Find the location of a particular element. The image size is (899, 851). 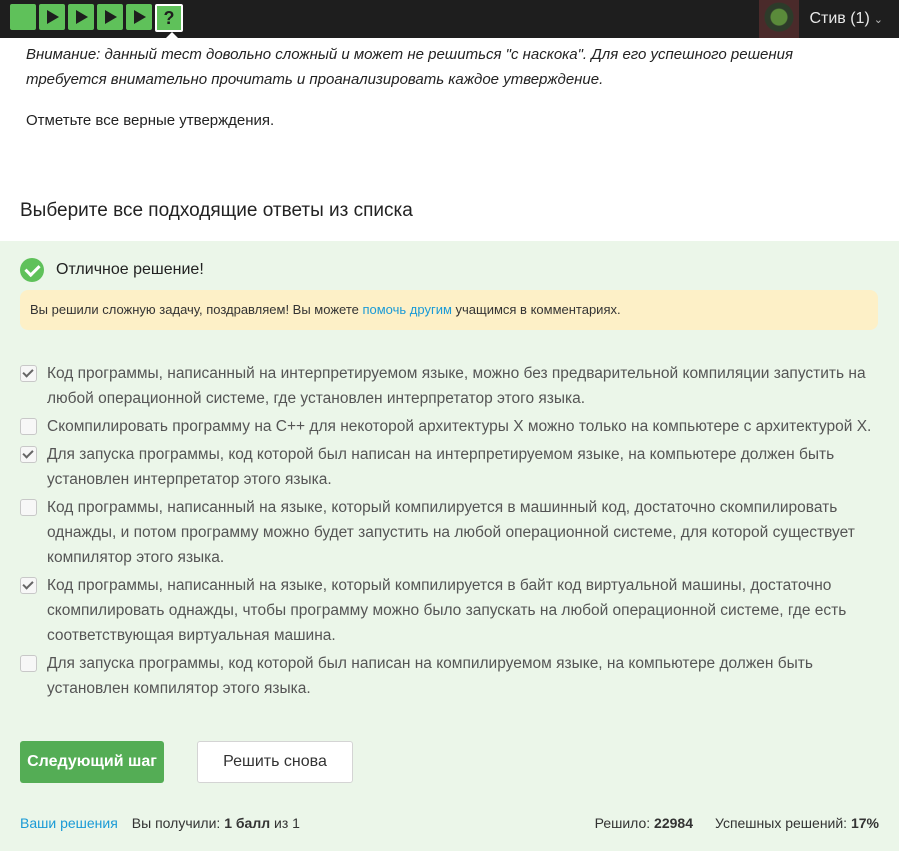

next-step-button: Следующий шаг is located at coordinates (92, 762).